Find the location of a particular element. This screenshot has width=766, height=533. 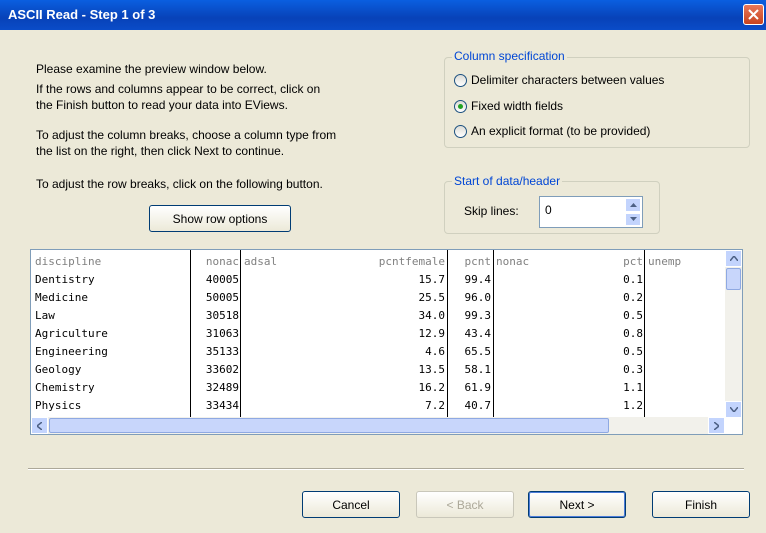

skip-lines-spinner: 0 is located at coordinates (591, 212).